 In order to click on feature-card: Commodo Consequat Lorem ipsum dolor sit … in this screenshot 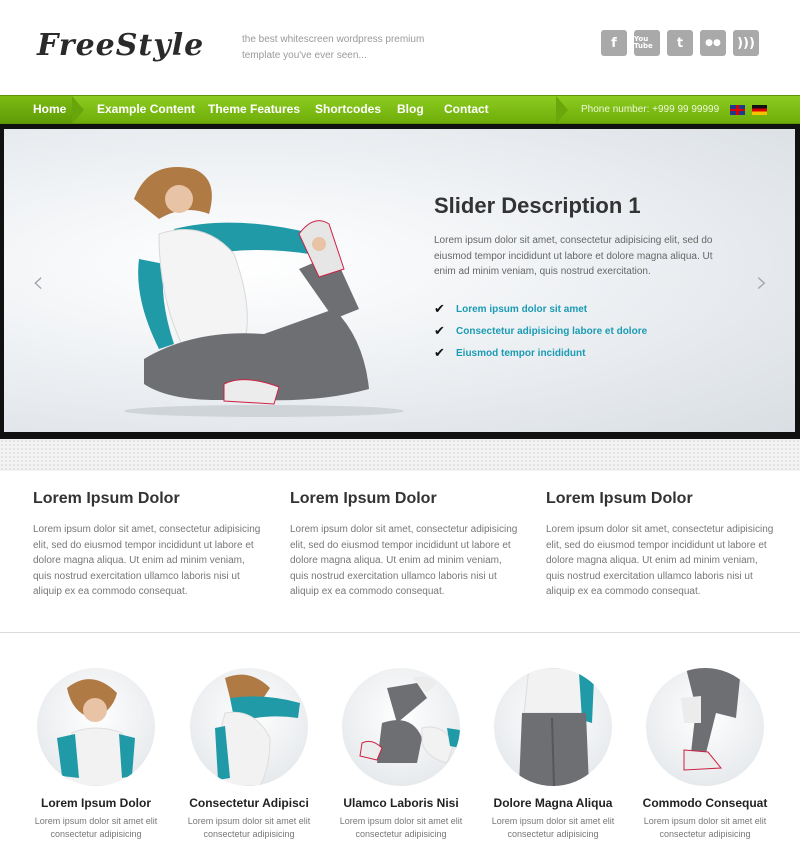, I will do `click(705, 754)`.